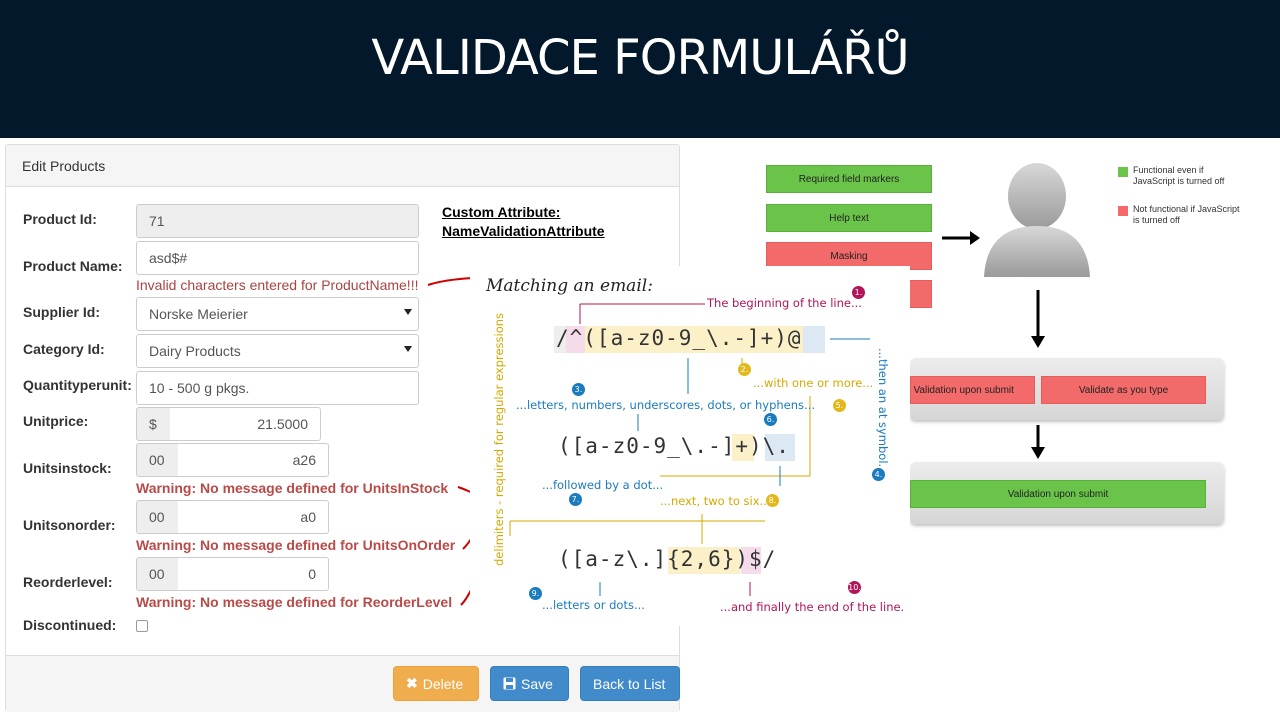 The height and width of the screenshot is (719, 1280). Describe the element at coordinates (253, 460) in the screenshot. I see `units-in-stock-field: a26` at that location.